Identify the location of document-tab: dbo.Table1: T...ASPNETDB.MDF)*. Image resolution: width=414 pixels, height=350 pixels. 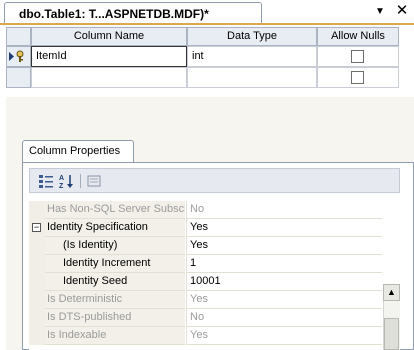
(133, 13).